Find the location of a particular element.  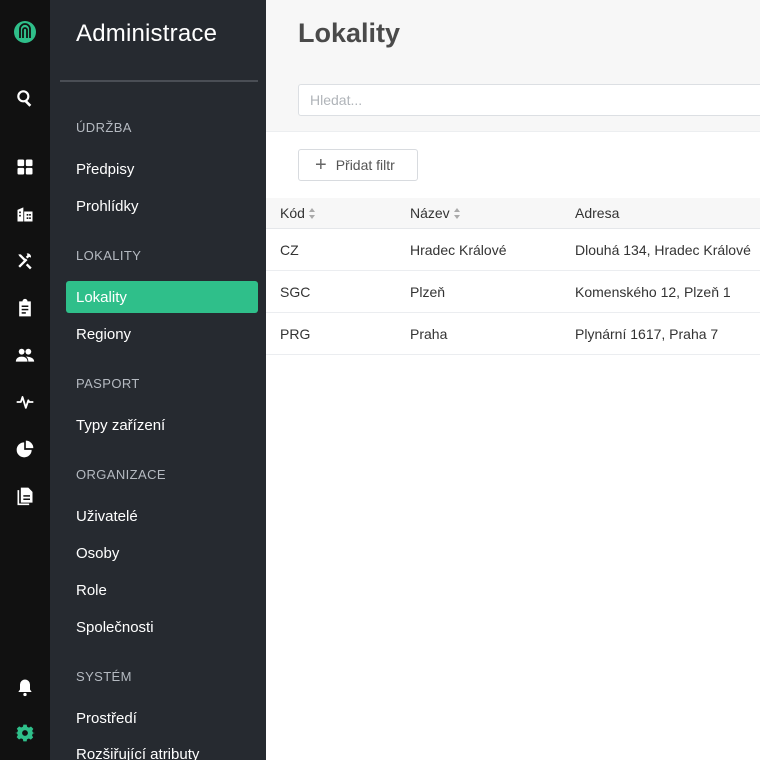

column-header-label: Název is located at coordinates (430, 213).